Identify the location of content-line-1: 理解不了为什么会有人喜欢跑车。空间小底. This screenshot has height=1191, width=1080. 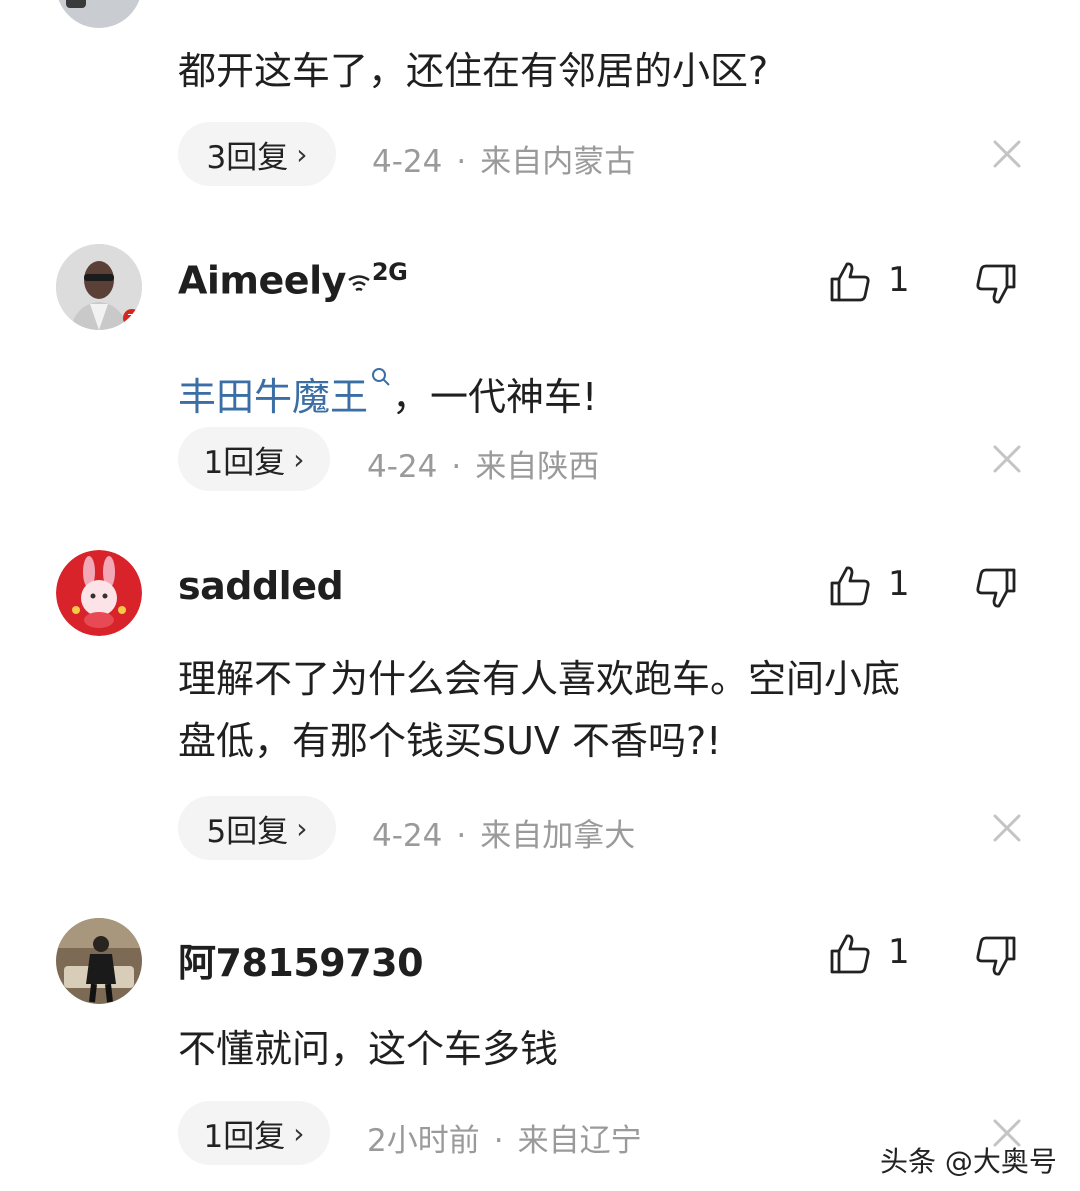
(539, 679).